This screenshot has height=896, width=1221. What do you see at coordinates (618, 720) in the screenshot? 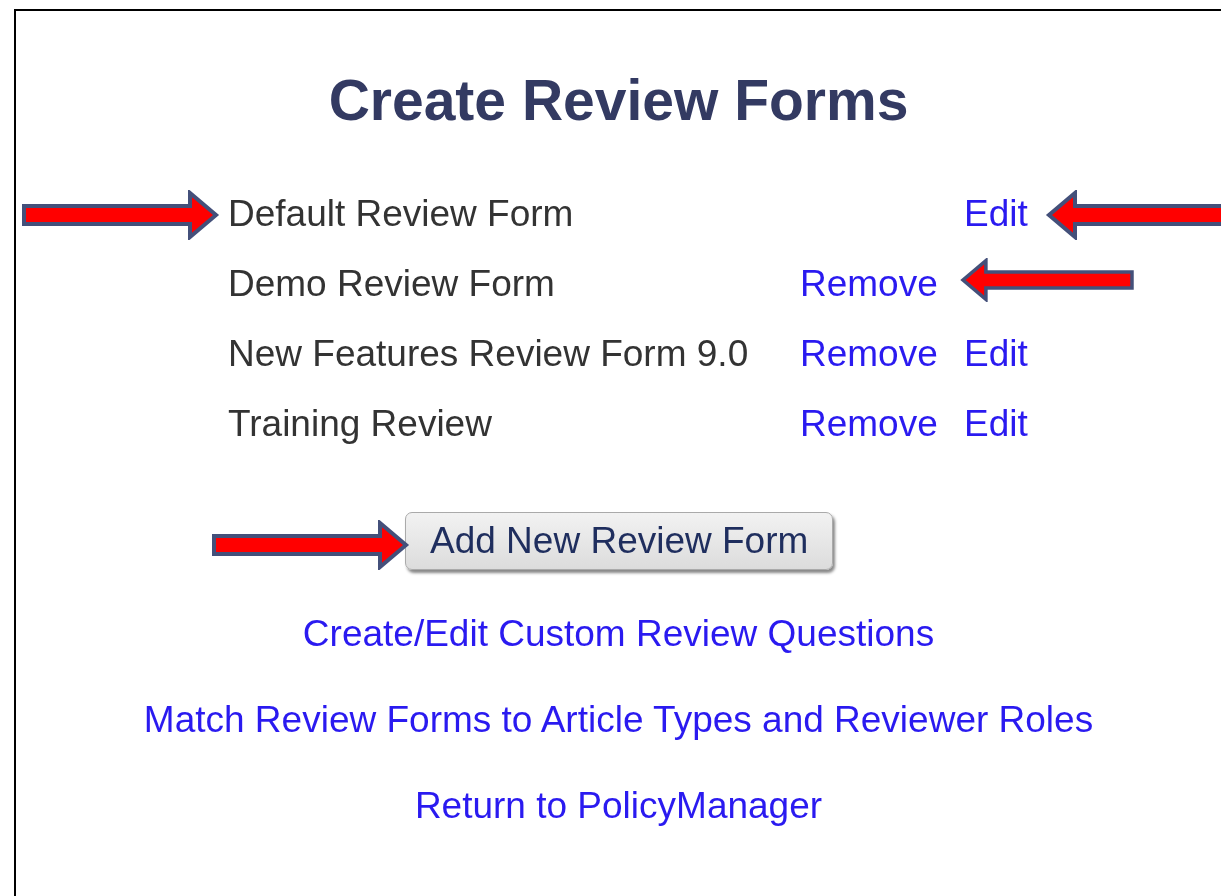
I see `navigation-link: Match Review Forms to Article Types and Reviewer Roles` at bounding box center [618, 720].